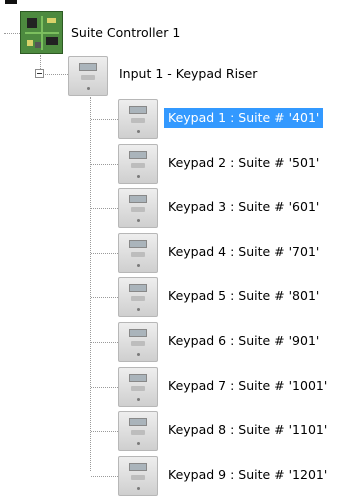 The width and height of the screenshot is (345, 496). I want to click on tree-node-label: Keypad 6 : Suite # '901', so click(244, 340).